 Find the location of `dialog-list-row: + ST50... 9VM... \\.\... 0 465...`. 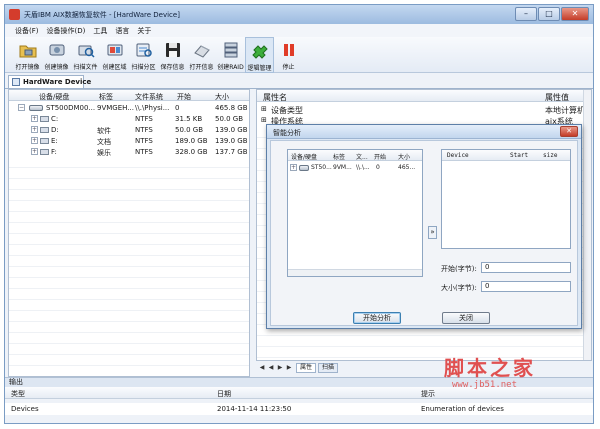

dialog-list-row: + ST50... 9VM... \\.\... 0 465... is located at coordinates (355, 167).